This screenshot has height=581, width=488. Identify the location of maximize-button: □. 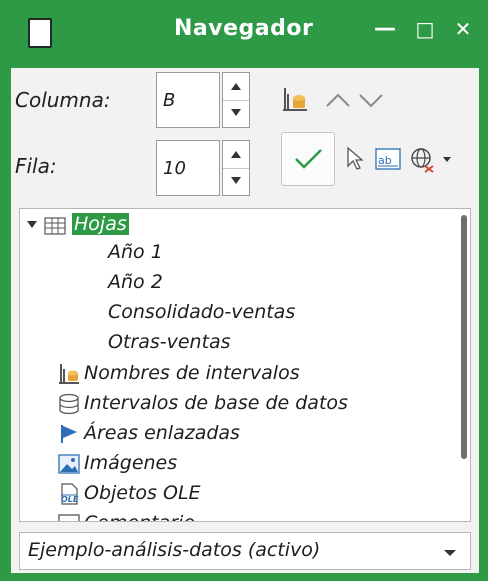
(425, 29).